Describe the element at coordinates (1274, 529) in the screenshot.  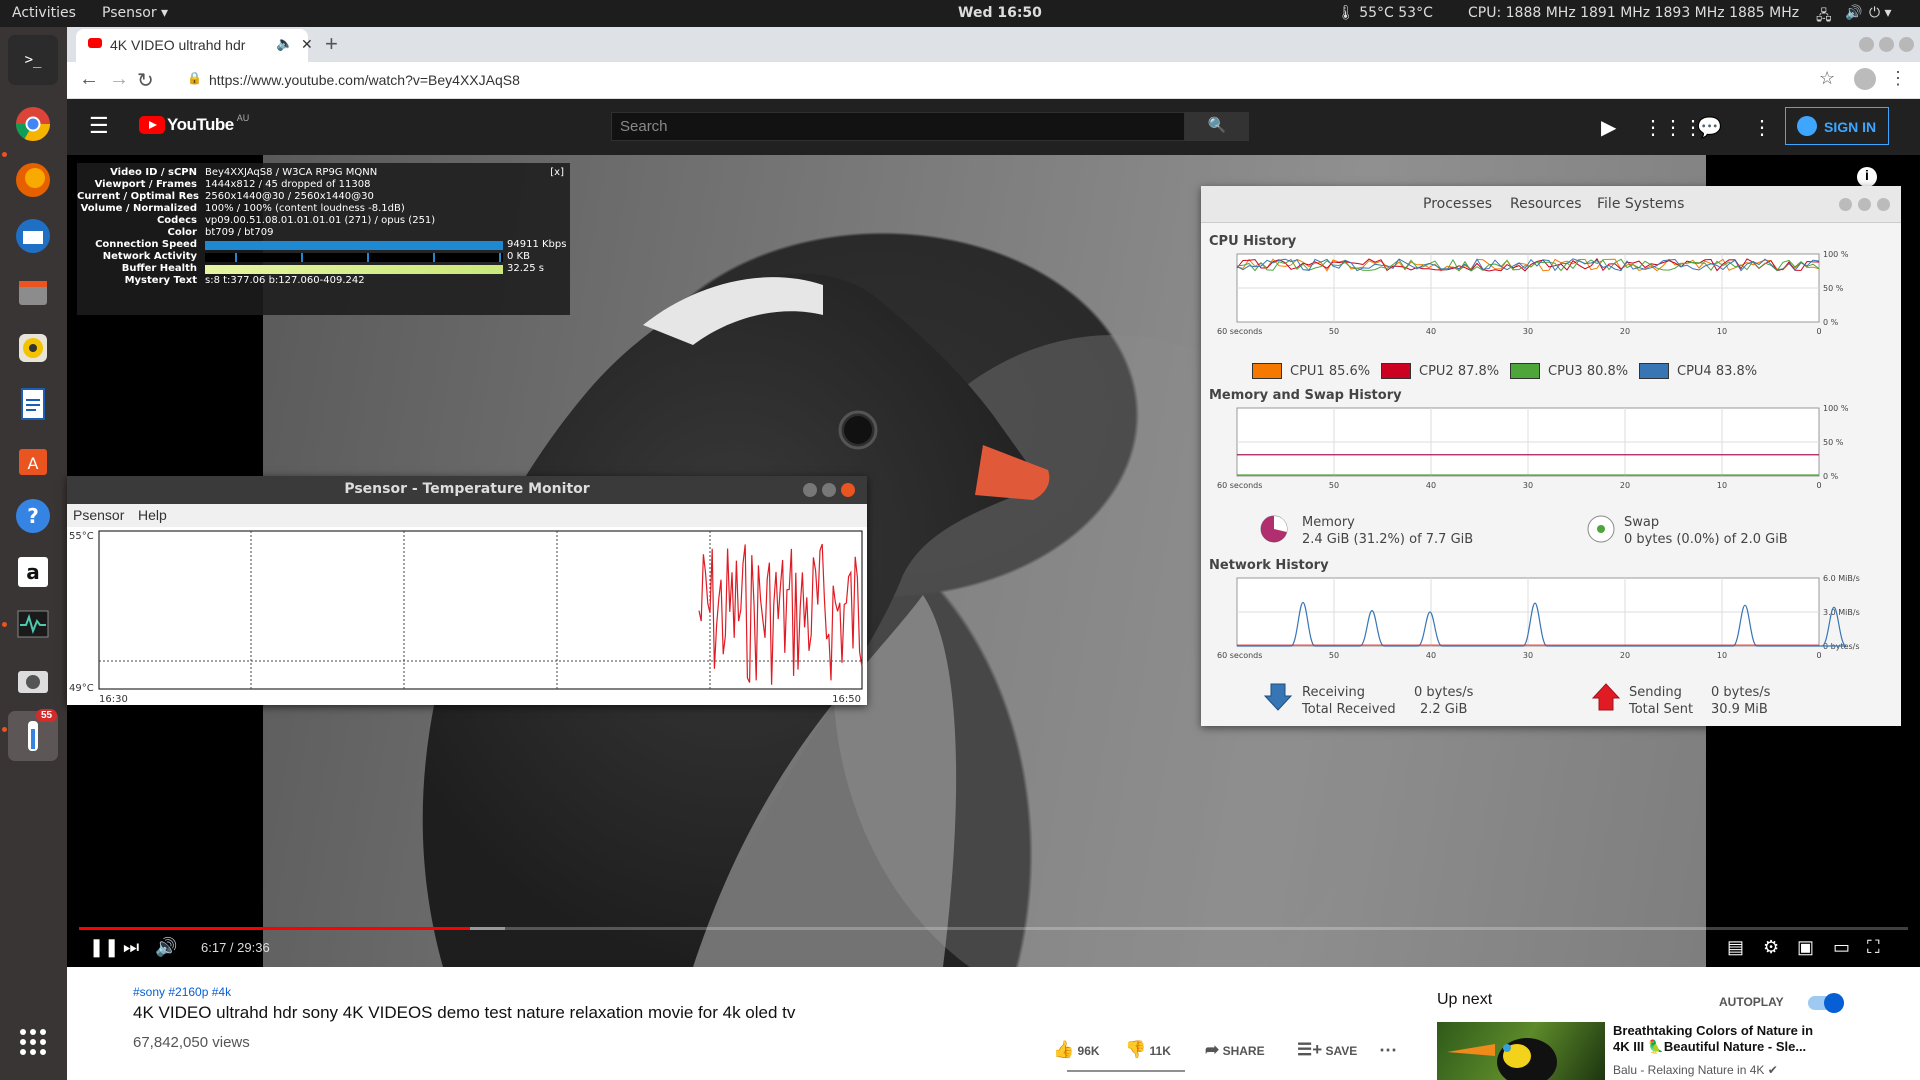
I see `memory-pie-icon` at that location.